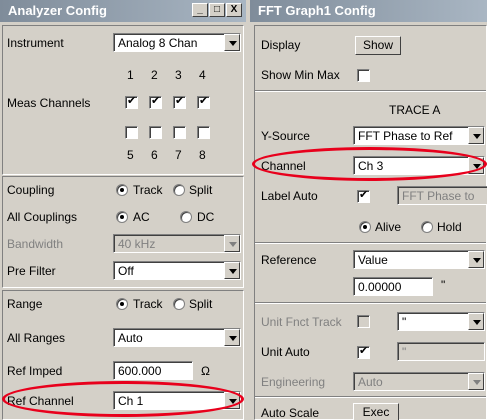  Describe the element at coordinates (285, 136) in the screenshot. I see `y-source-label: Y-Source` at that location.